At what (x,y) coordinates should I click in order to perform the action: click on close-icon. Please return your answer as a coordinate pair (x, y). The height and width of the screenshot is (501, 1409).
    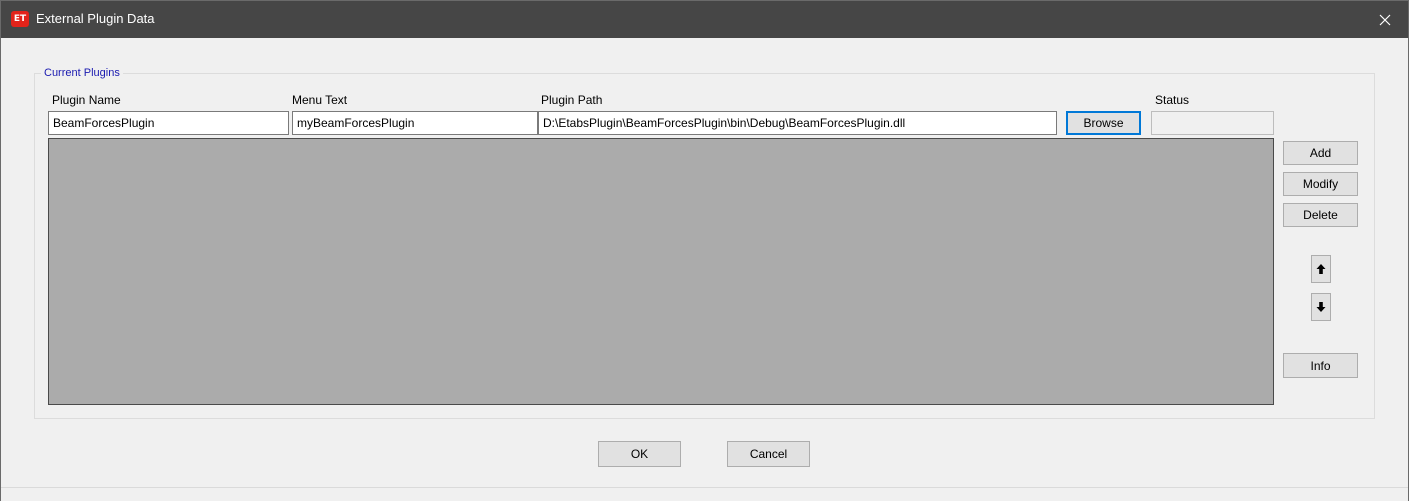
    Looking at the image, I should click on (1385, 19).